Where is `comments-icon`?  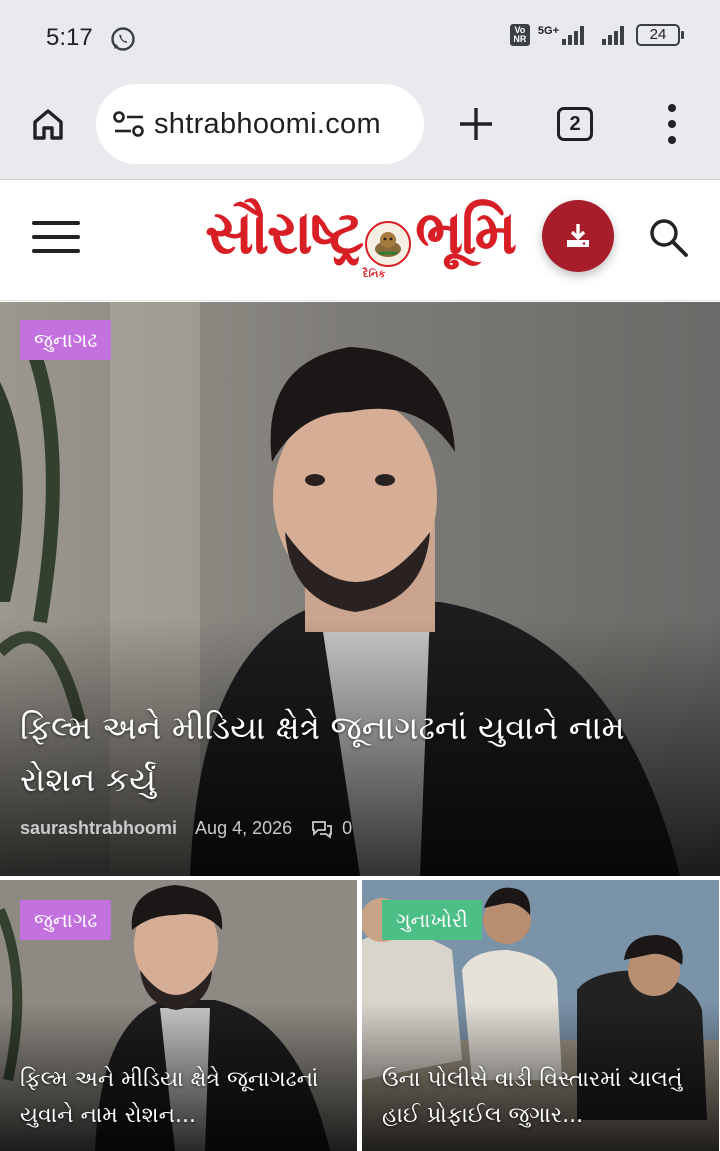 comments-icon is located at coordinates (322, 829).